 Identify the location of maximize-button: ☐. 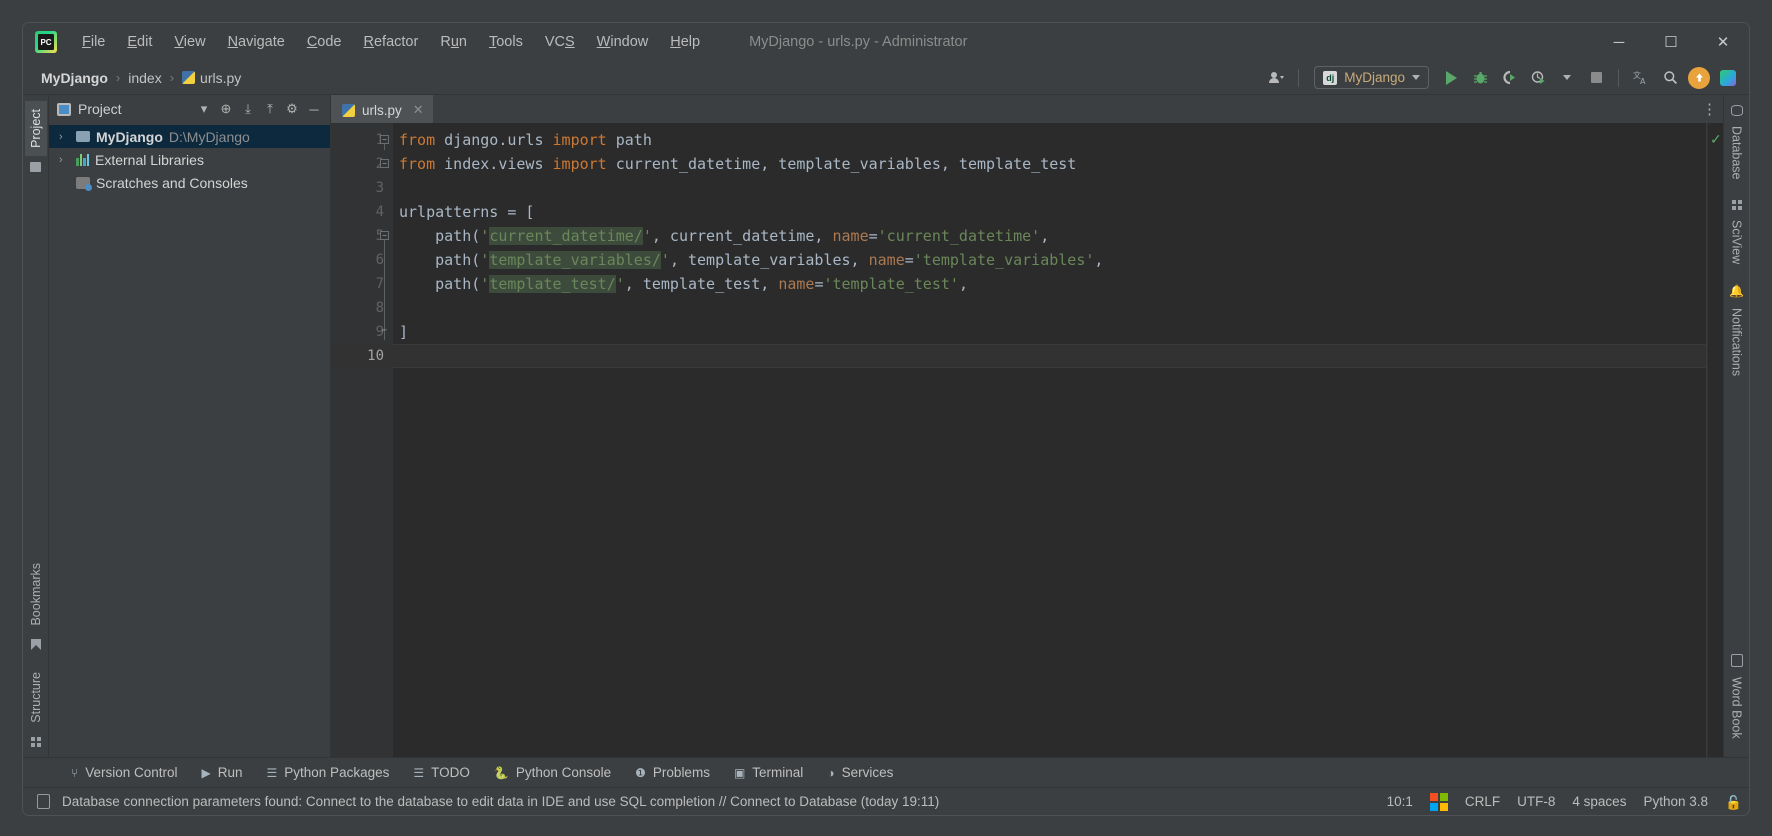
(1671, 42).